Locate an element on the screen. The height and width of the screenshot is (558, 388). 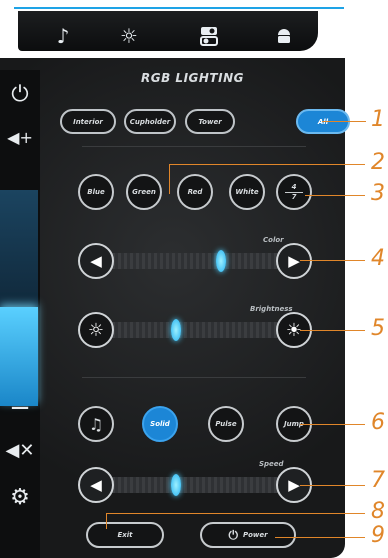
exit-label: Exit is located at coordinates (125, 535).